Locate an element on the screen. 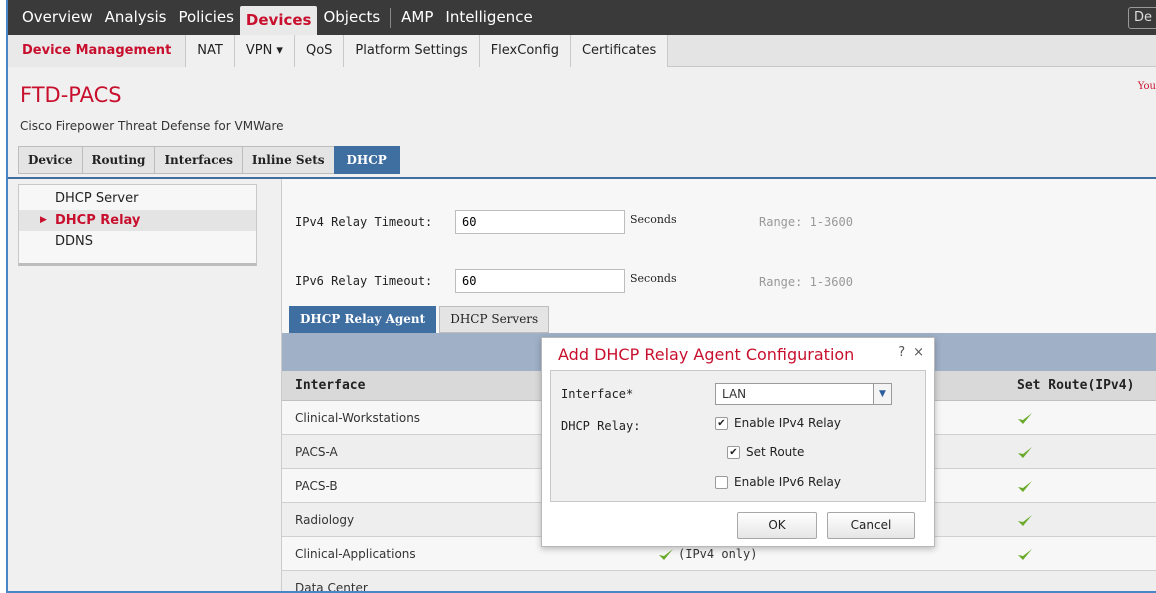 Image resolution: width=1156 pixels, height=593 pixels. close-icon: × is located at coordinates (918, 352).